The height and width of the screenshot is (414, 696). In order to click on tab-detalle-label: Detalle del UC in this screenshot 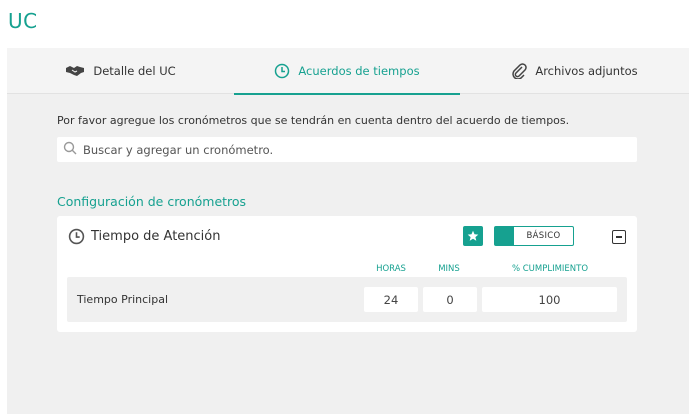, I will do `click(134, 71)`.